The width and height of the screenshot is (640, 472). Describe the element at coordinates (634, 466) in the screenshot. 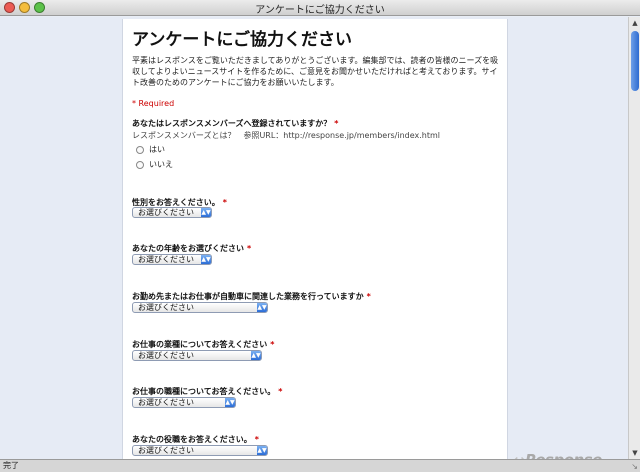

I see `resize-grip-icon: ↘` at that location.